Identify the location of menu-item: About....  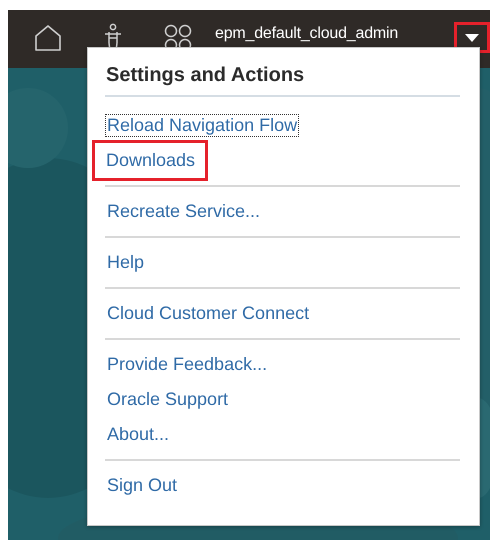
(138, 434).